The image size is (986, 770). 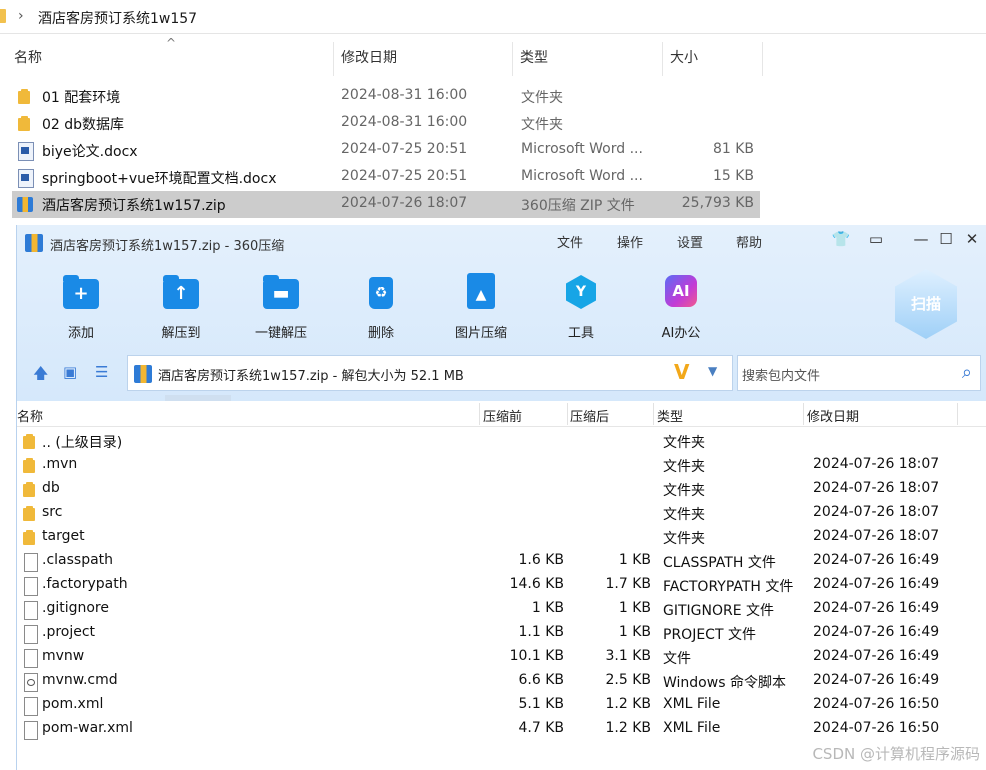 I want to click on entry-name: pom-war.xml, so click(x=87, y=728).